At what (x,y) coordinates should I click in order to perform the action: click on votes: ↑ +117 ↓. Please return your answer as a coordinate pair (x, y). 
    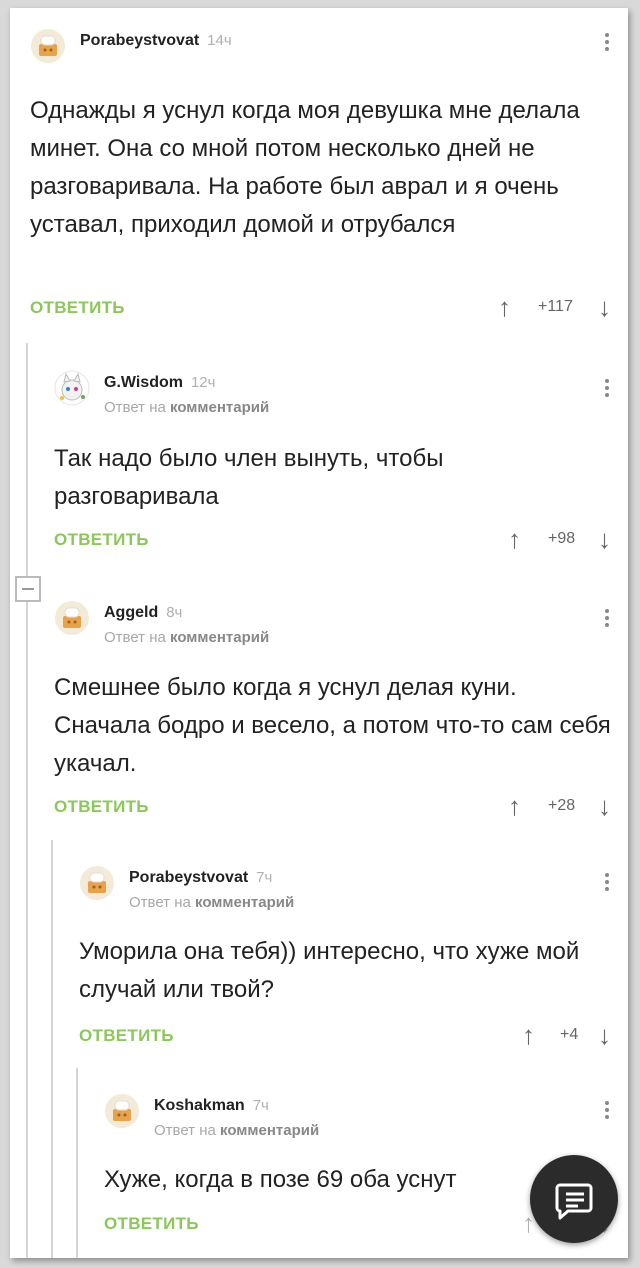
    Looking at the image, I should click on (557, 307).